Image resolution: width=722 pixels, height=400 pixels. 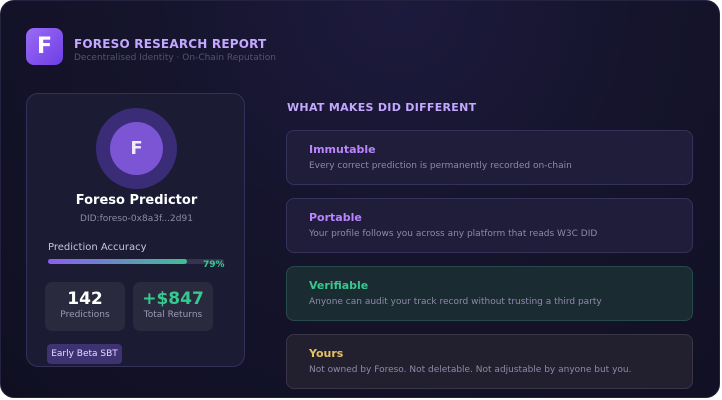 What do you see at coordinates (342, 149) in the screenshot?
I see `feature-title: Immutable` at bounding box center [342, 149].